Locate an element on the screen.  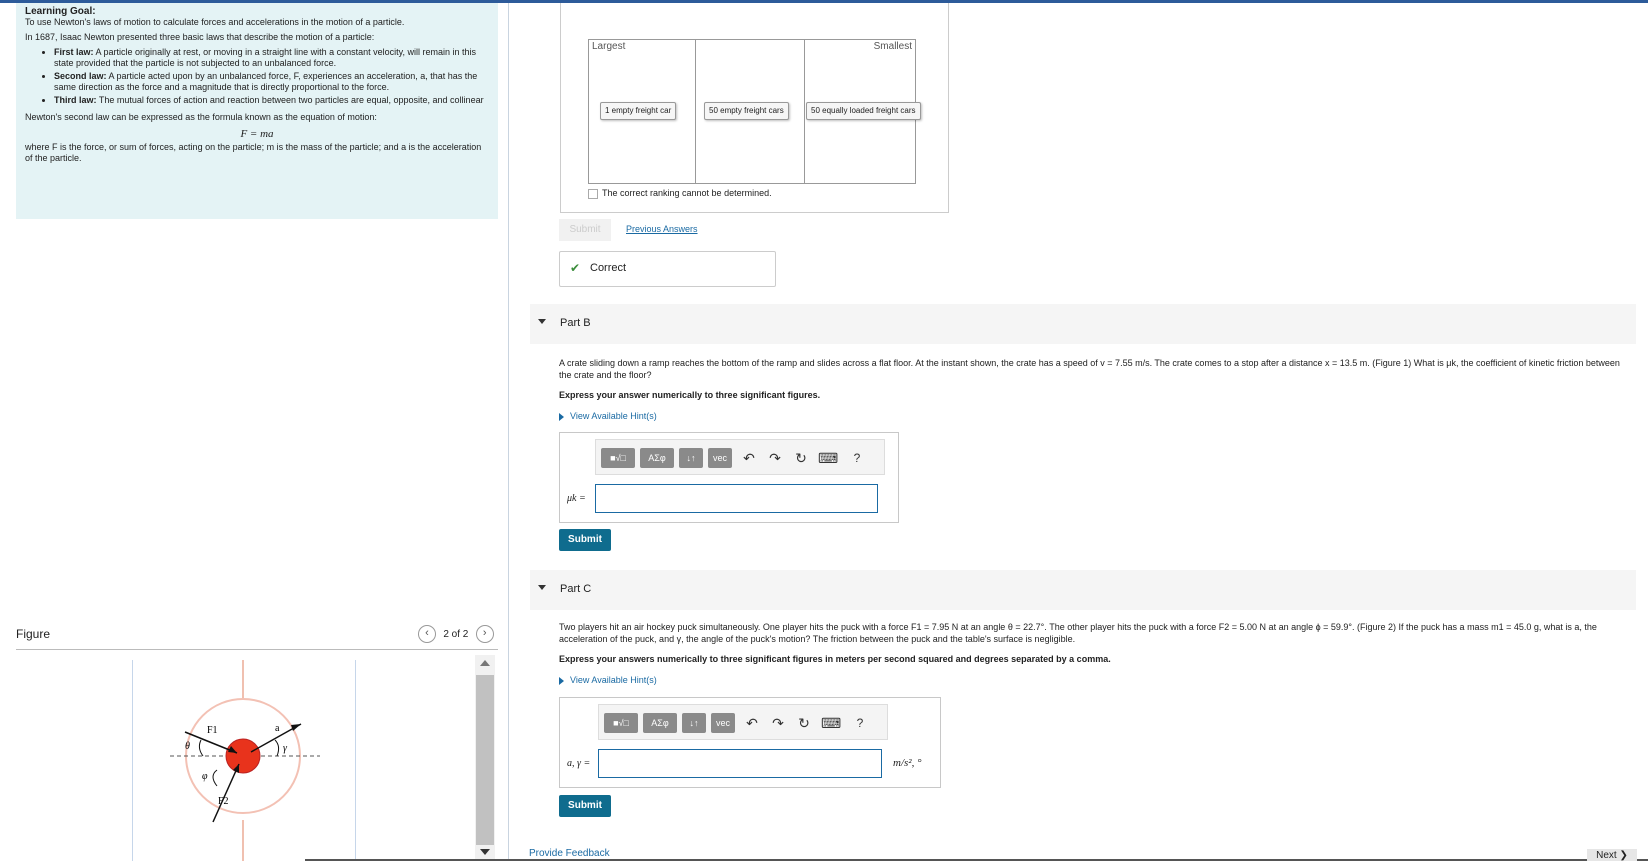
next-button: Next ❯ is located at coordinates (1612, 855).